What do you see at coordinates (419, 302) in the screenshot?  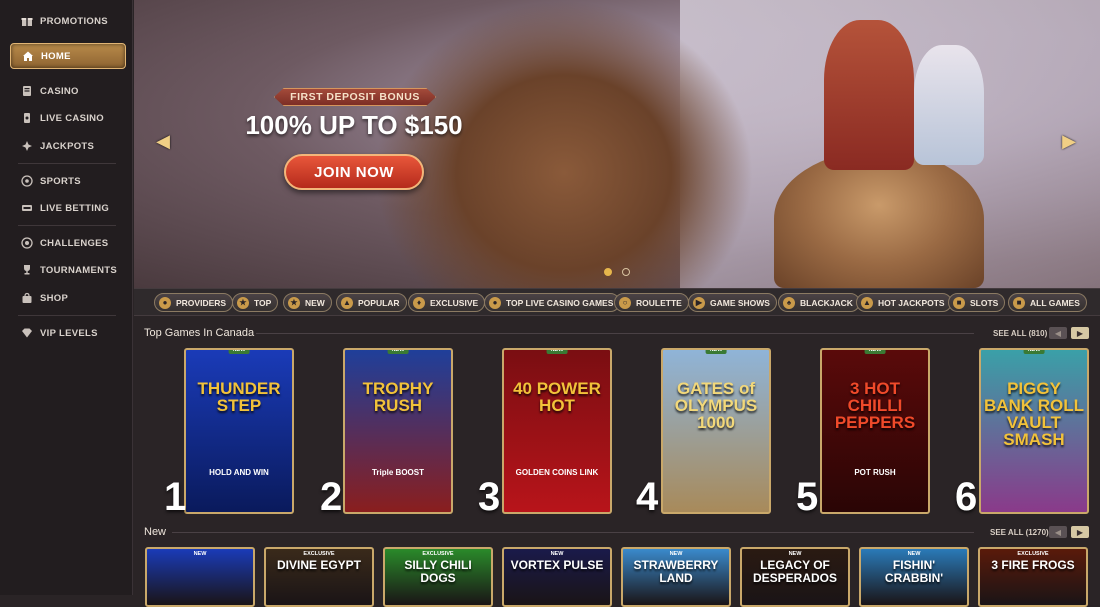 I see `exclusive-icon: ♦` at bounding box center [419, 302].